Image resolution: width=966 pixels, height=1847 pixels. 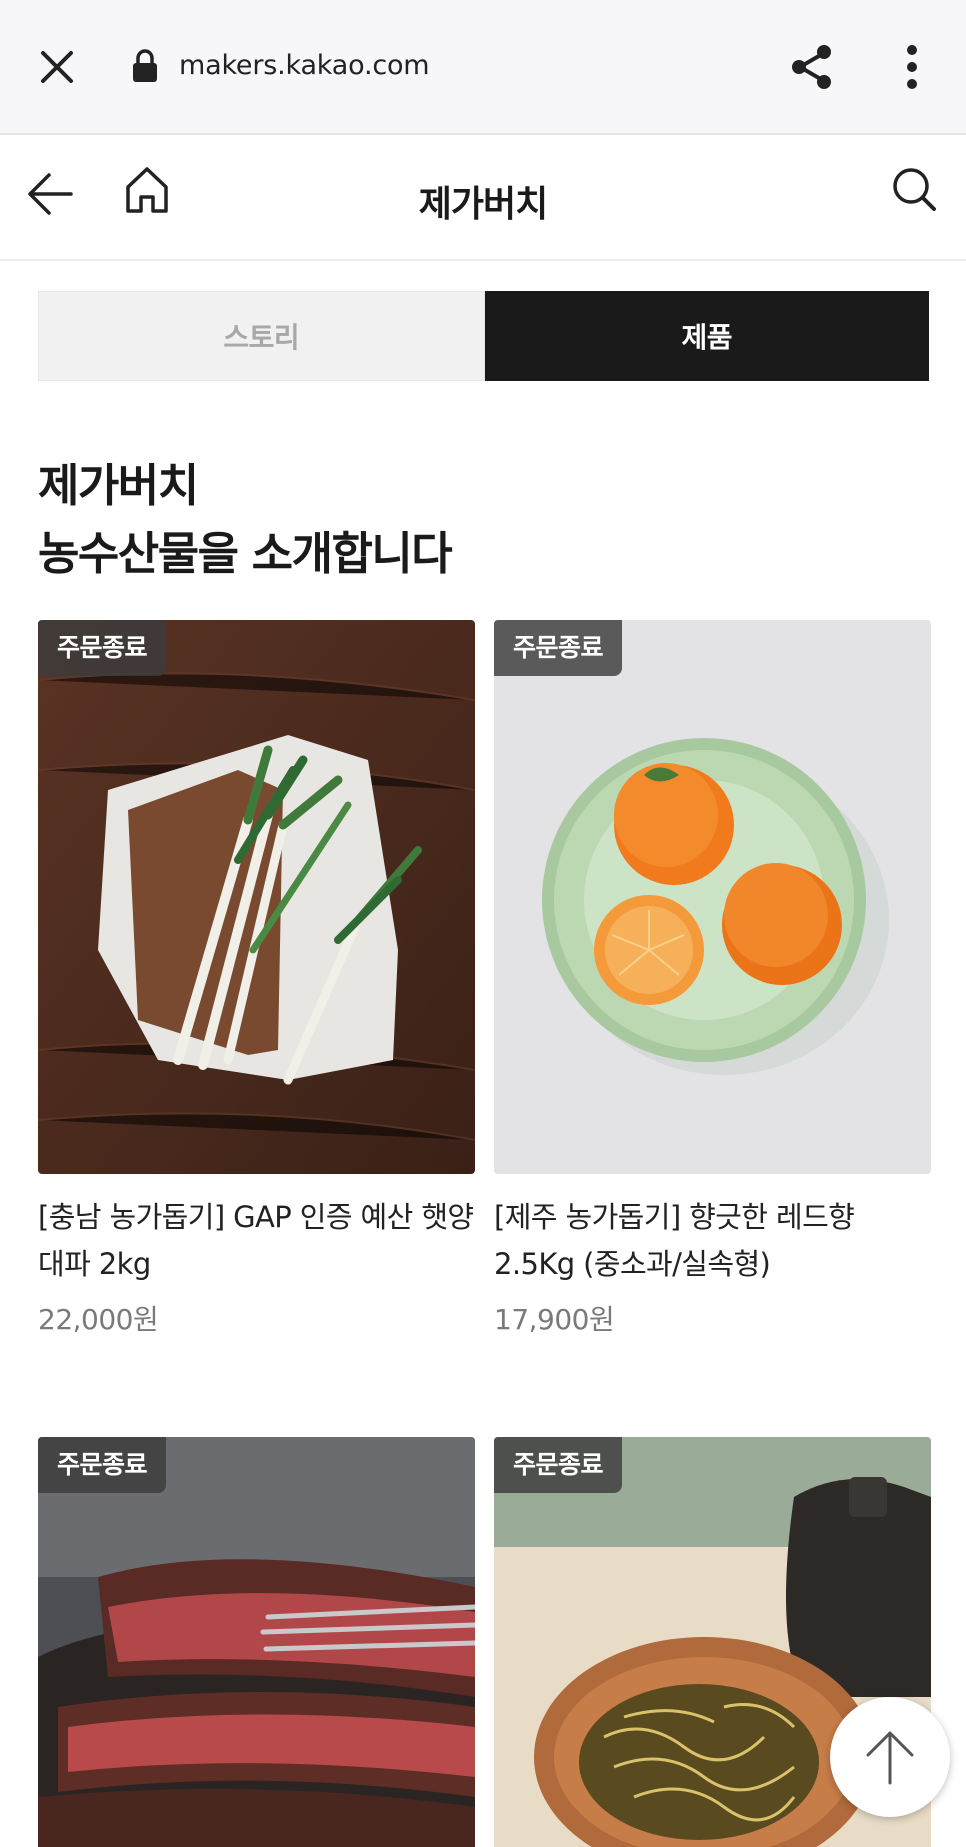 What do you see at coordinates (256, 1241) in the screenshot?
I see `product-name: [충남 농가돕기] GAP 인증 예산 햇양대파 2kg` at bounding box center [256, 1241].